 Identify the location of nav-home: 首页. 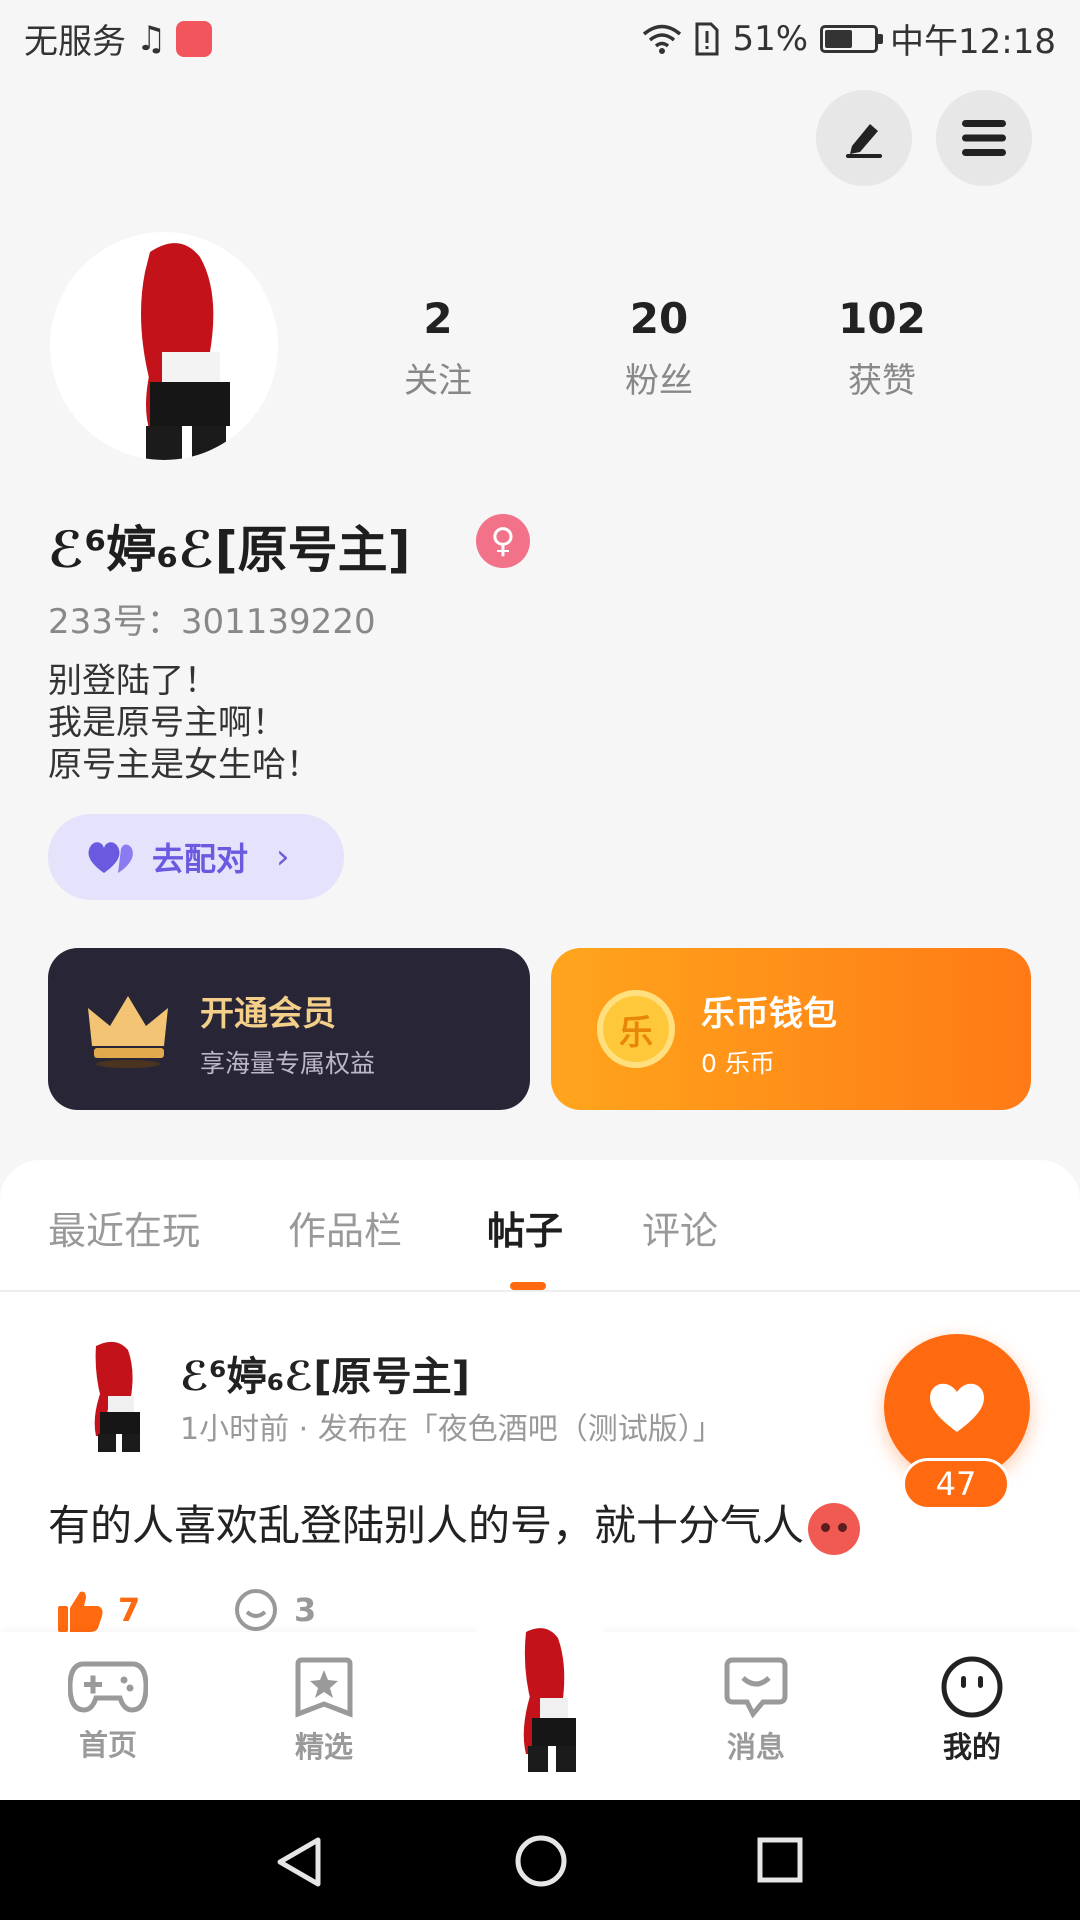
(108, 1710).